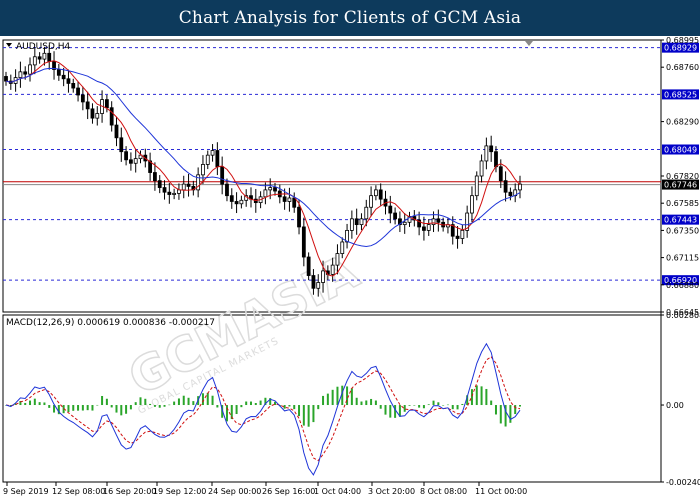  I want to click on time-tick-label: 3 Oct 20:00, so click(391, 491).